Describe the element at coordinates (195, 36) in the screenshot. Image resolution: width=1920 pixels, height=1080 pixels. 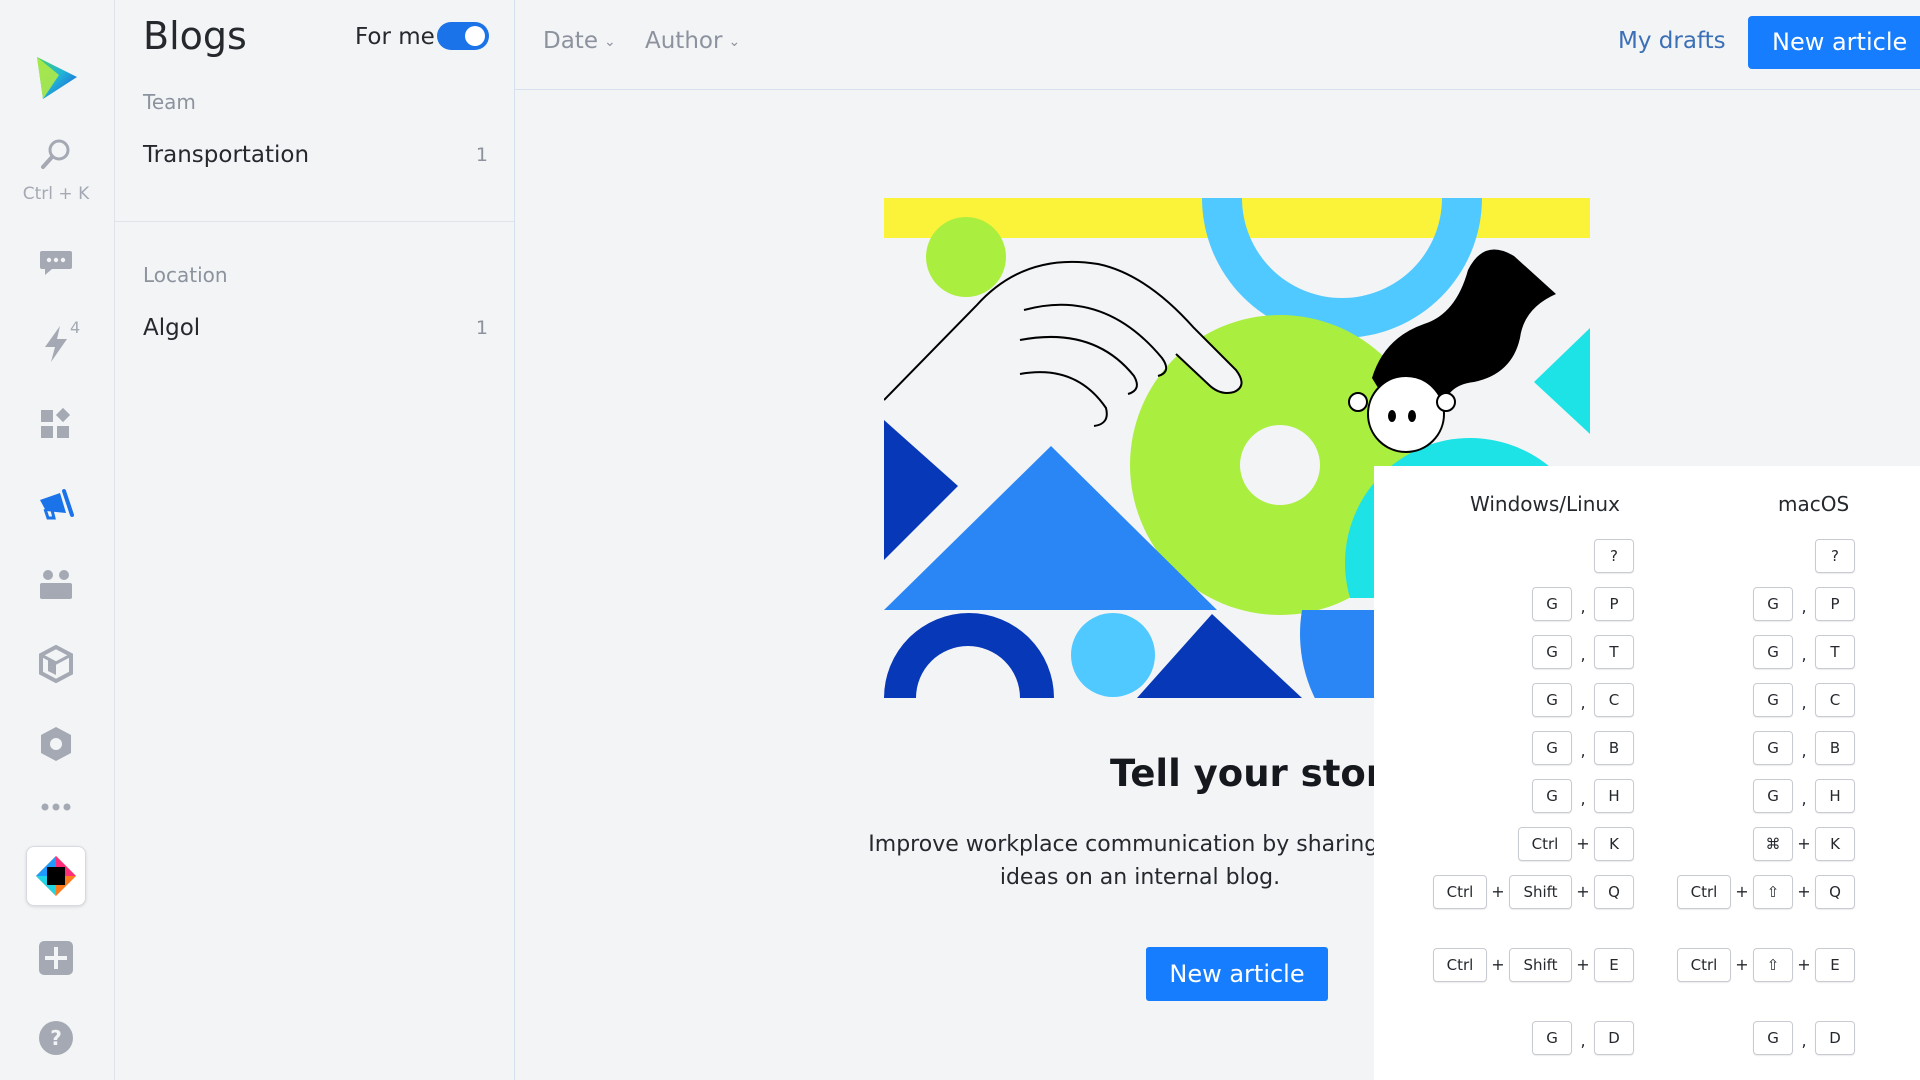
I see `panel-title: Blogs` at that location.